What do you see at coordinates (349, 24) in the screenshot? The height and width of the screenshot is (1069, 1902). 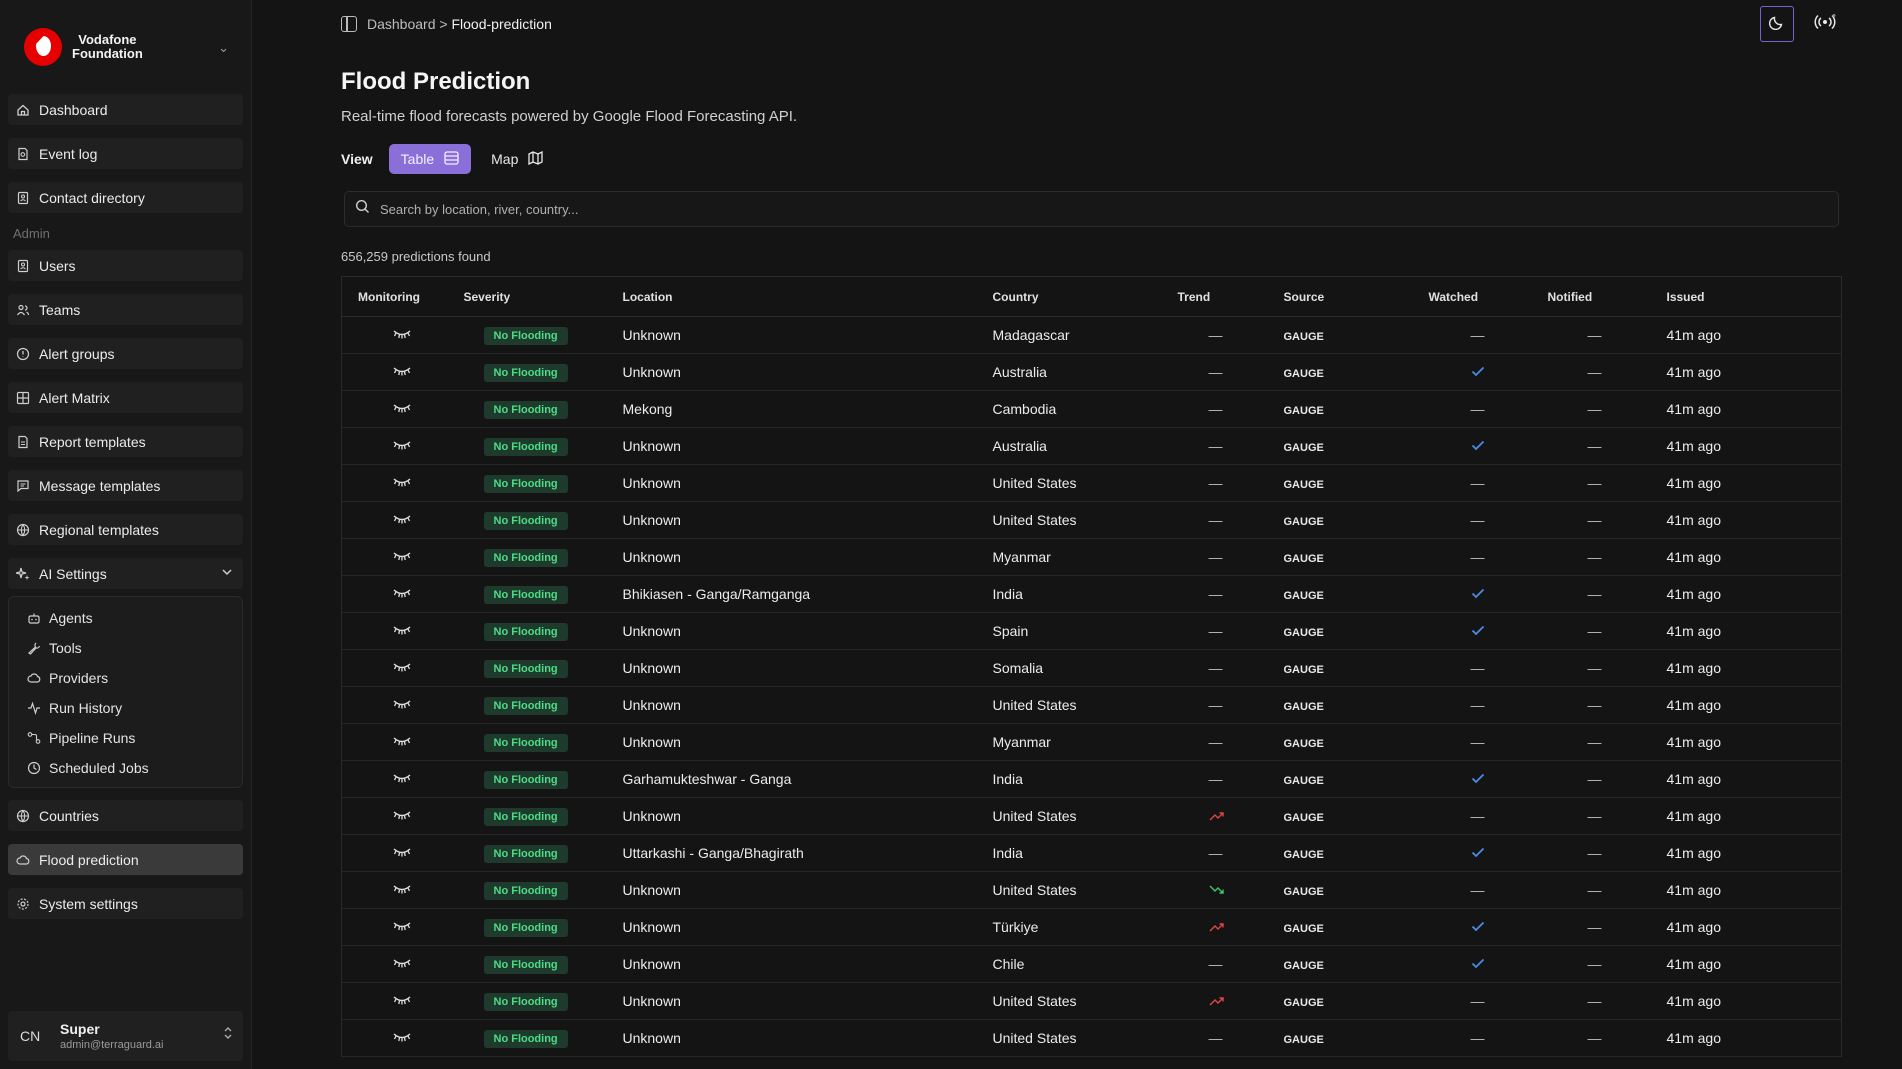 I see `toggle-sidebar-icon` at bounding box center [349, 24].